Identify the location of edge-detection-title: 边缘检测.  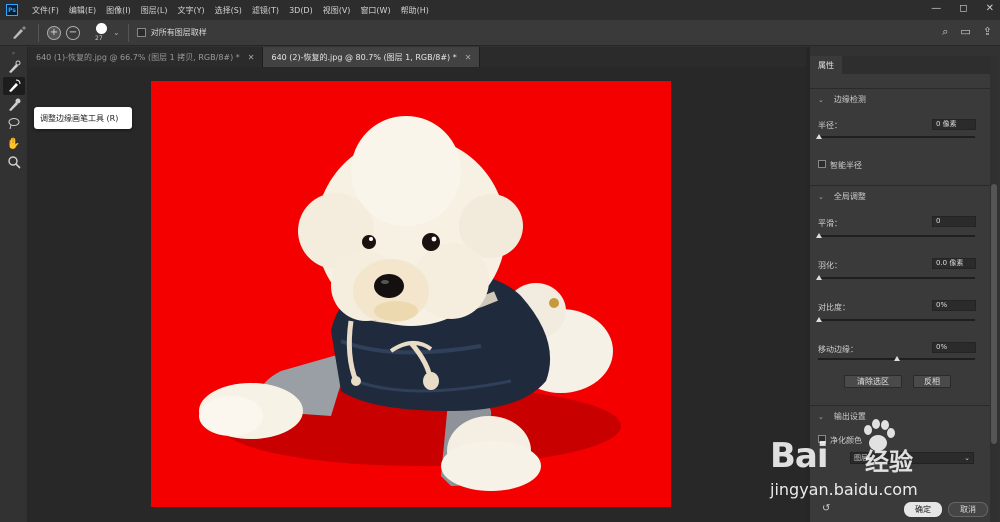
(849, 99).